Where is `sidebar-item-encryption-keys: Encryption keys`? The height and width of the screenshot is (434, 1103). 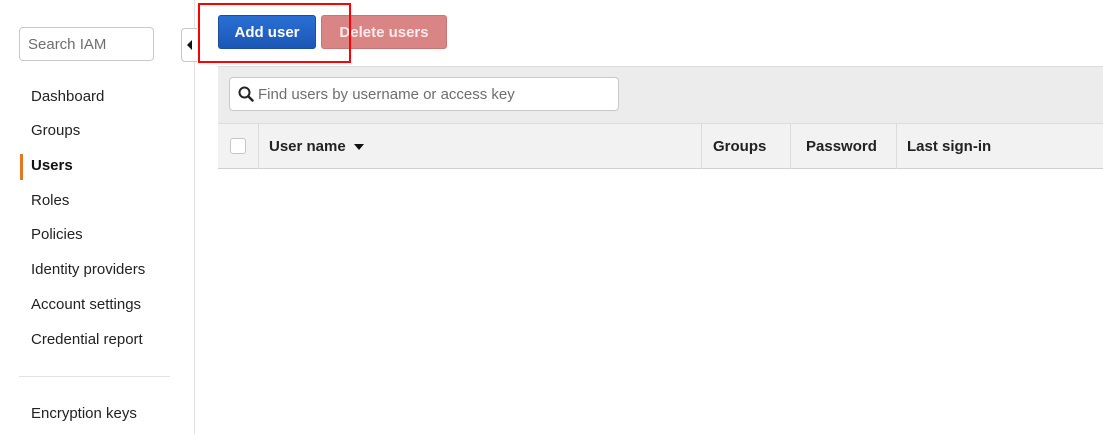 sidebar-item-encryption-keys: Encryption keys is located at coordinates (95, 414).